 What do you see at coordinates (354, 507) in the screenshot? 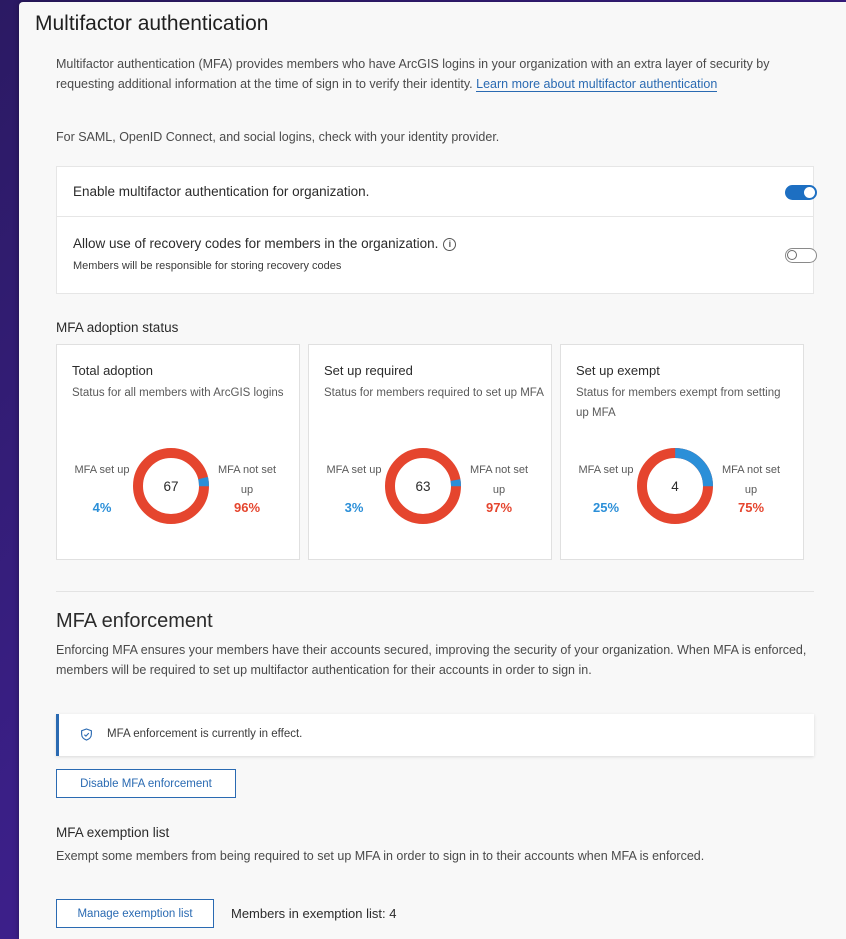
I see `mfa-set-up-percent: 3%` at bounding box center [354, 507].